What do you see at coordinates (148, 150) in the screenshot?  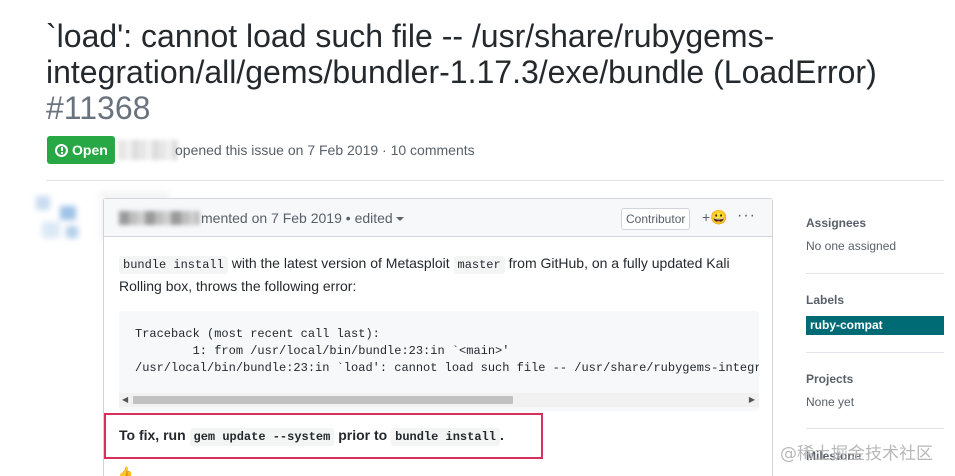 I see `author-name-redacted` at bounding box center [148, 150].